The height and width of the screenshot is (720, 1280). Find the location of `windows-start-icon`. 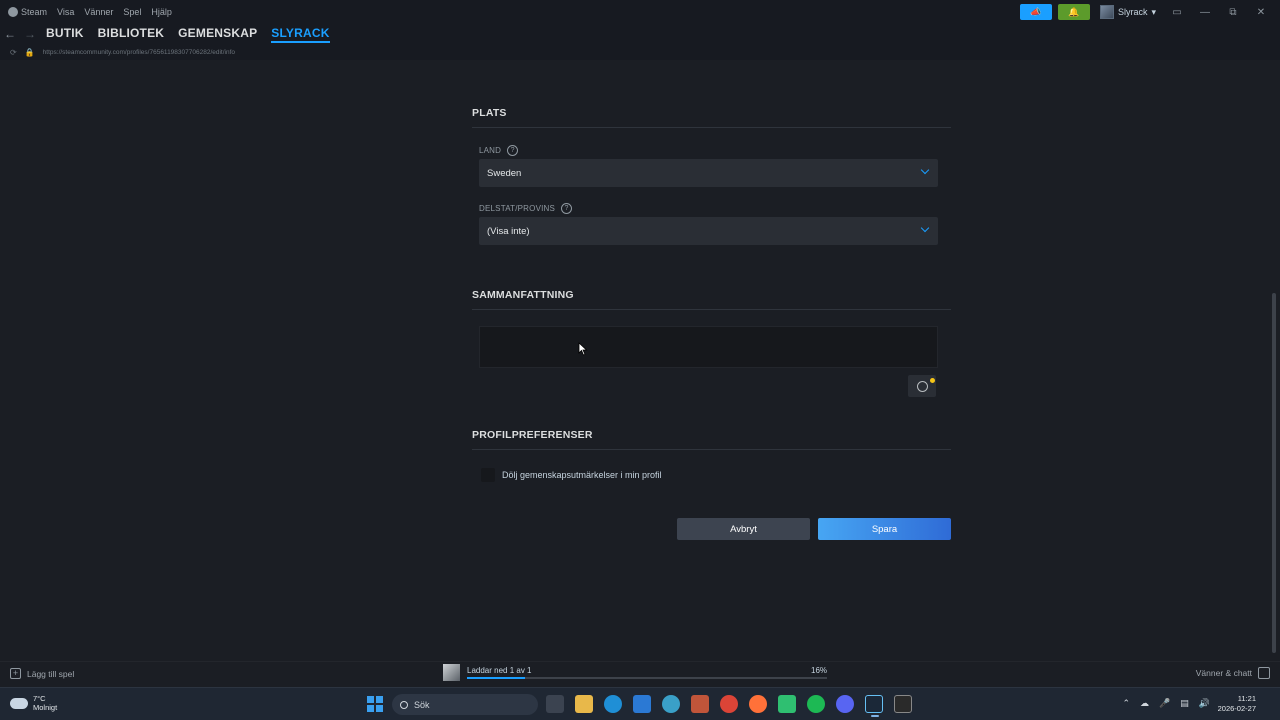

windows-start-icon is located at coordinates (375, 704).